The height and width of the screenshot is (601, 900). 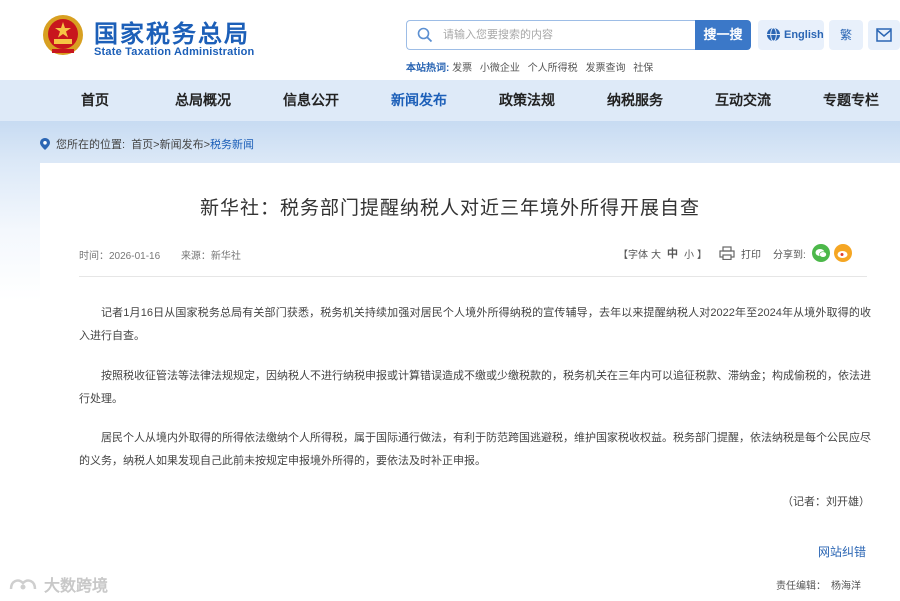 What do you see at coordinates (773, 34) in the screenshot?
I see `globe-icon` at bounding box center [773, 34].